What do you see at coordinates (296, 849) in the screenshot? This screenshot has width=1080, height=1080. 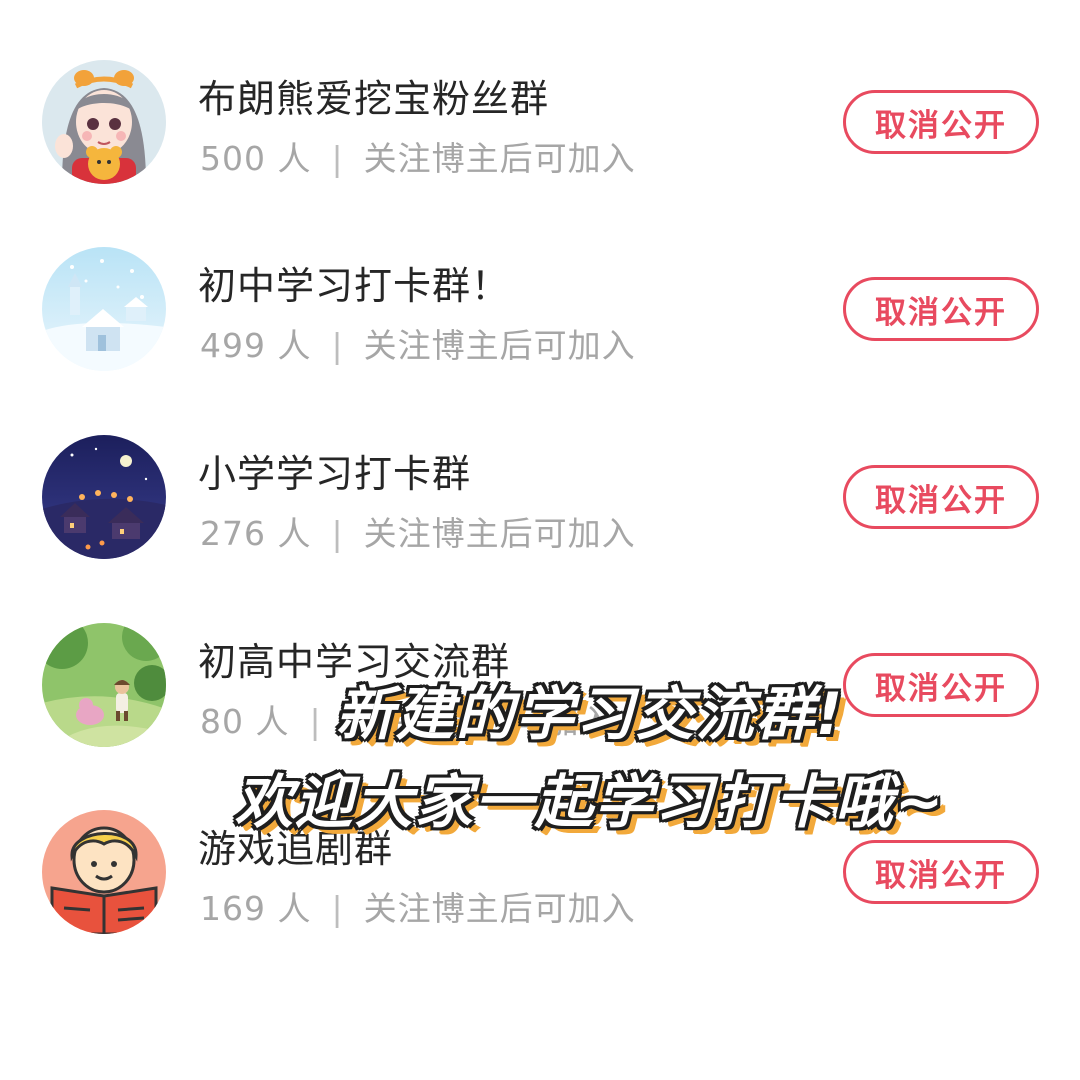 I see `group-name: 游戏追剧群` at bounding box center [296, 849].